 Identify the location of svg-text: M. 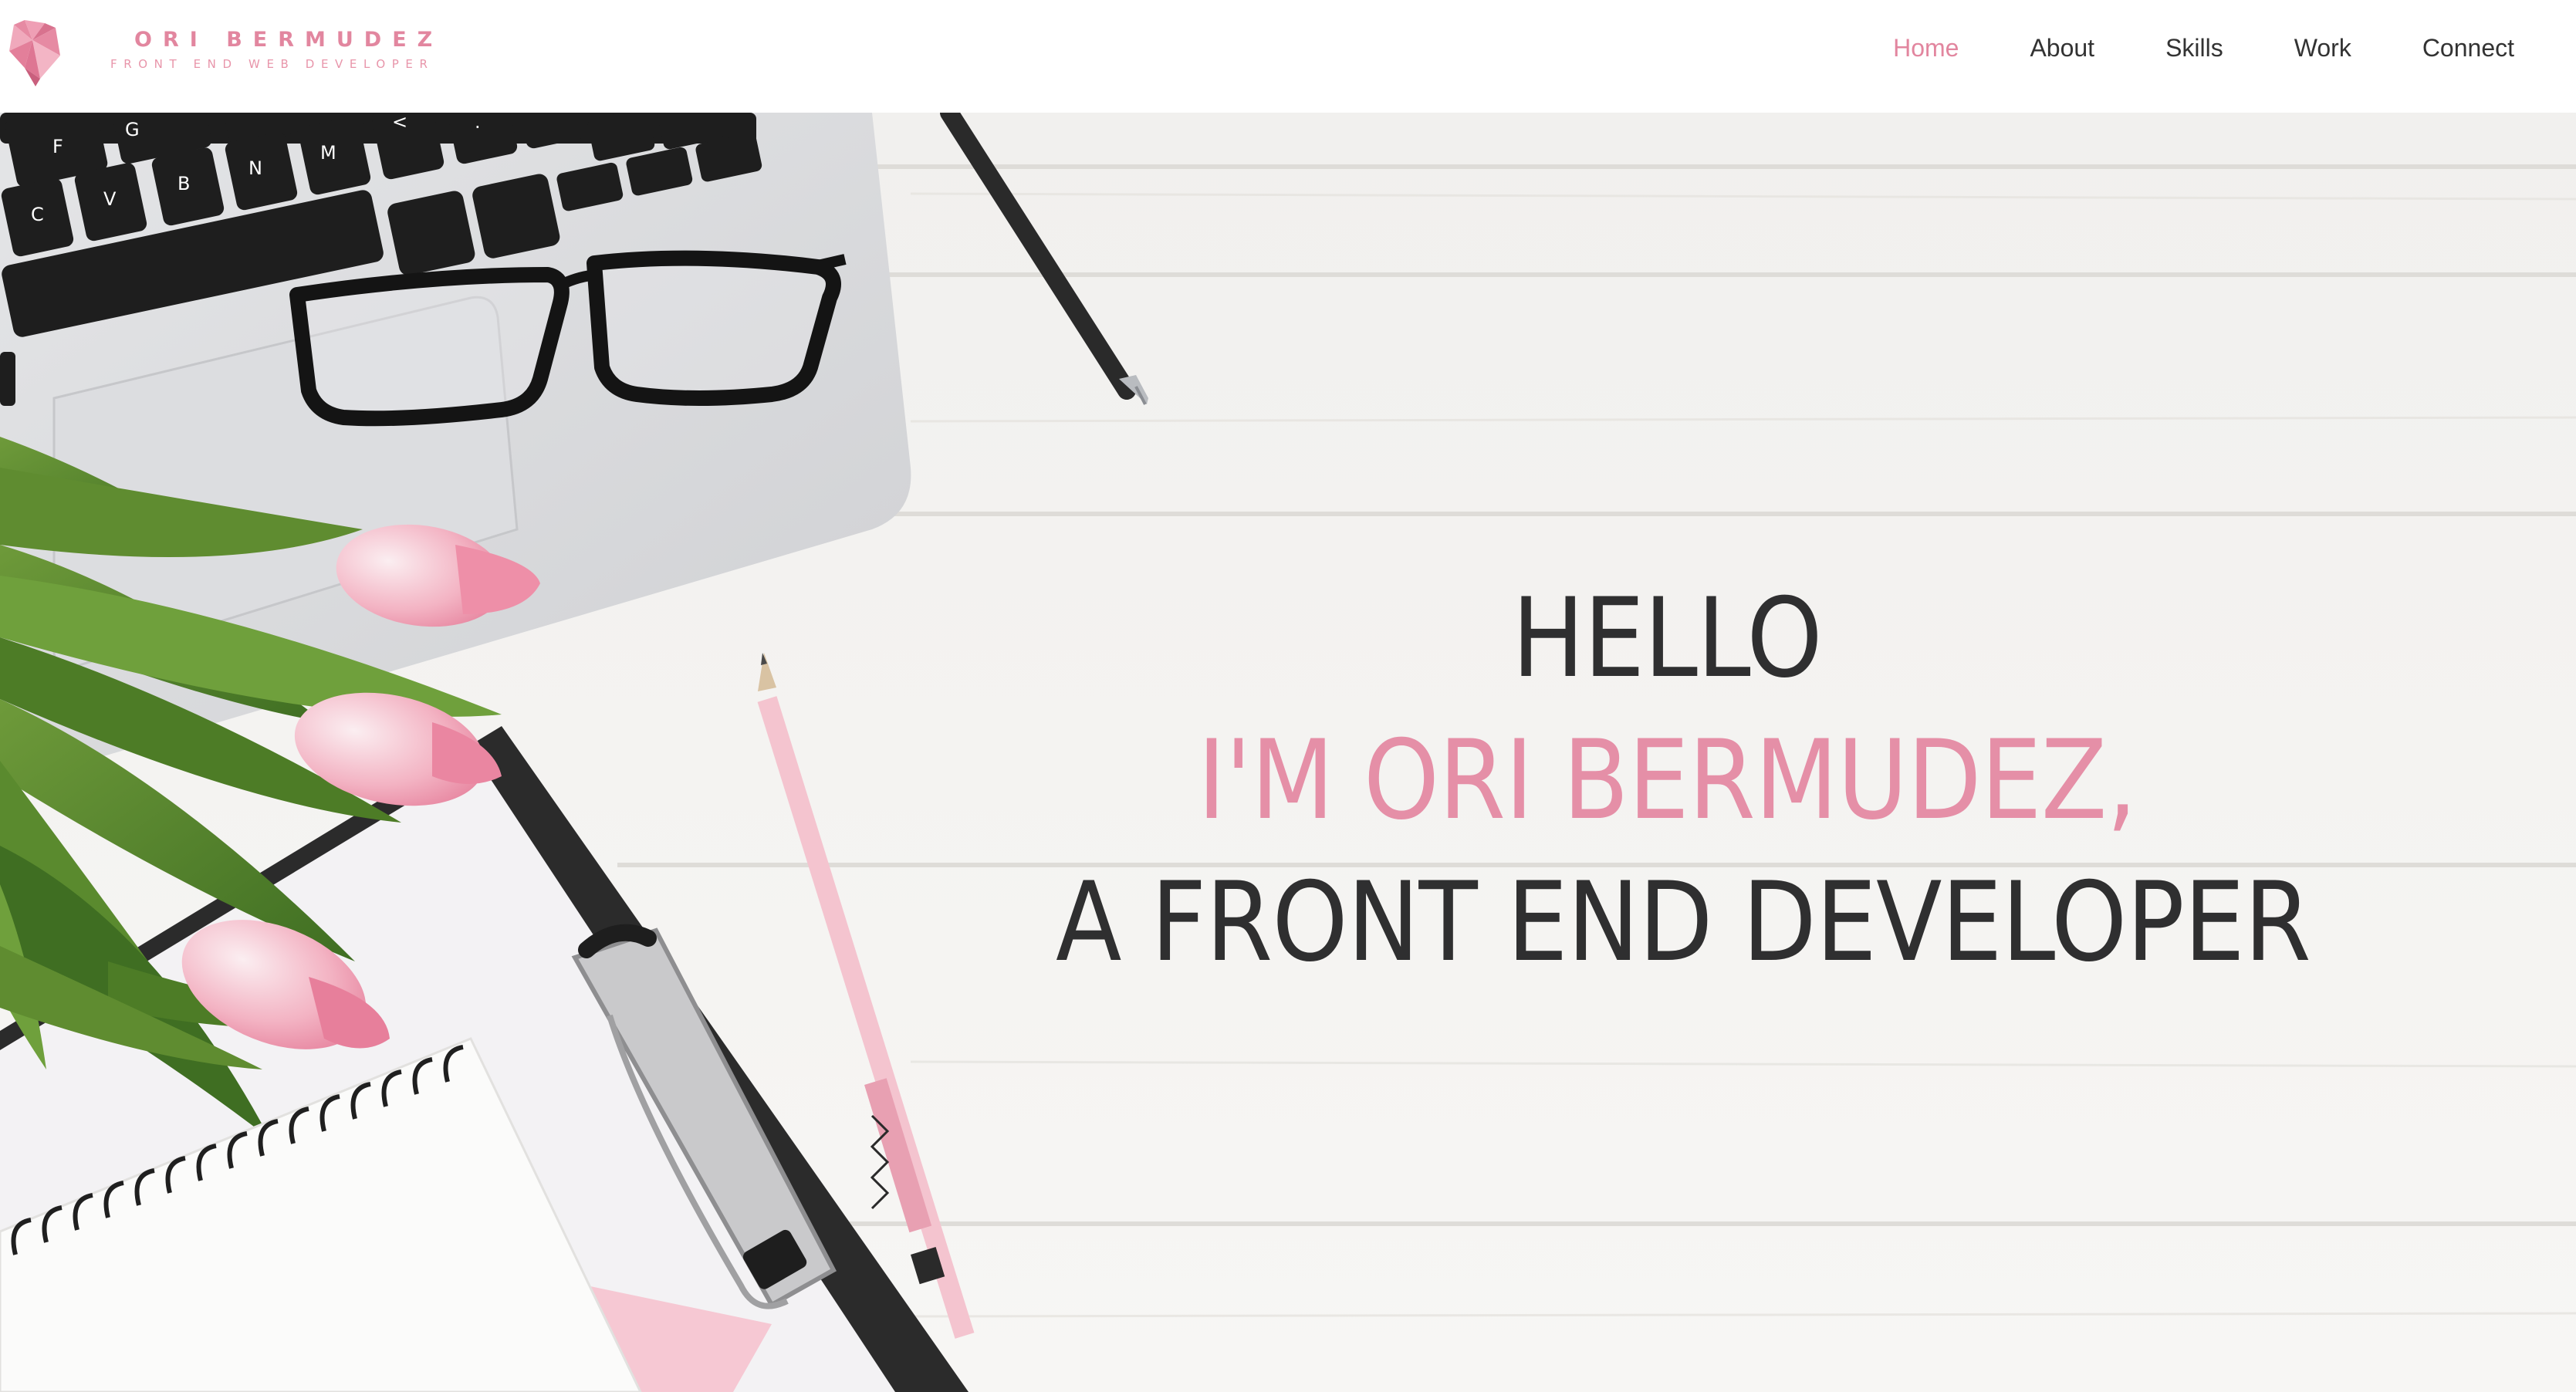
(328, 153).